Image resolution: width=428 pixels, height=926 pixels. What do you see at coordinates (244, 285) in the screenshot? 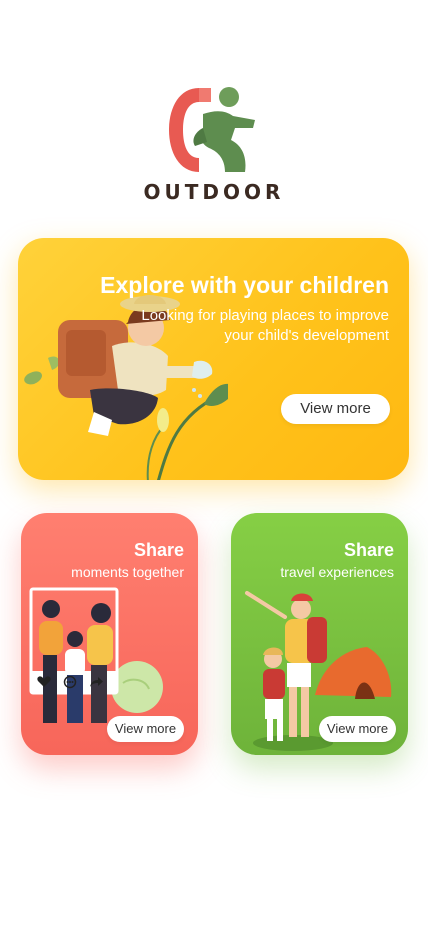
I see `hero-title: Explore with your children` at bounding box center [244, 285].